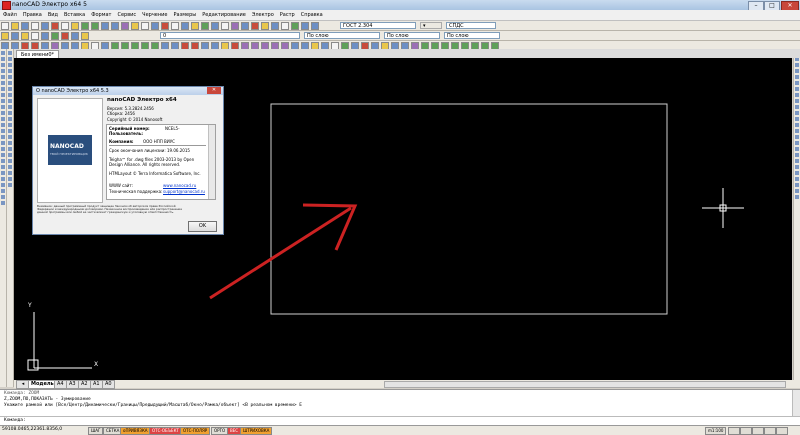 This screenshot has width=800, height=435. I want to click on raster-icon, so click(235, 26).